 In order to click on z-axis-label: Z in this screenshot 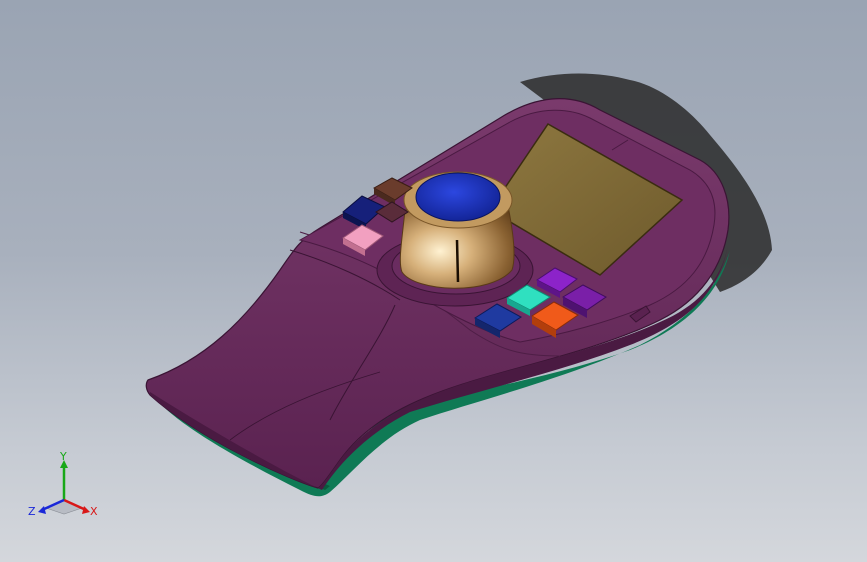, I will do `click(32, 511)`.